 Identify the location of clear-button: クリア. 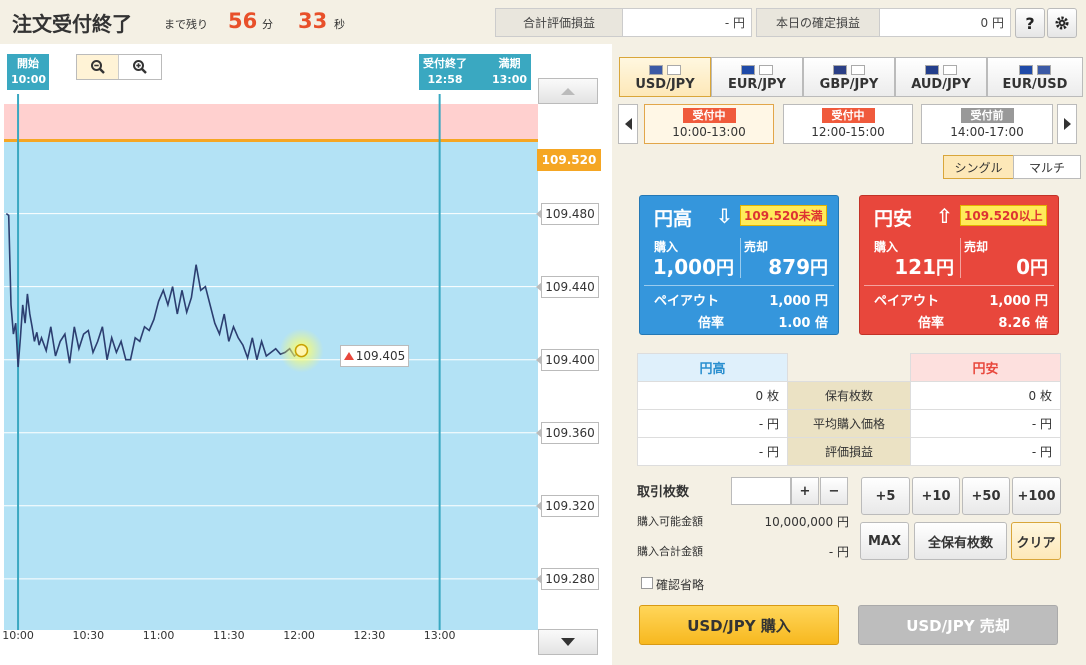
(1036, 541).